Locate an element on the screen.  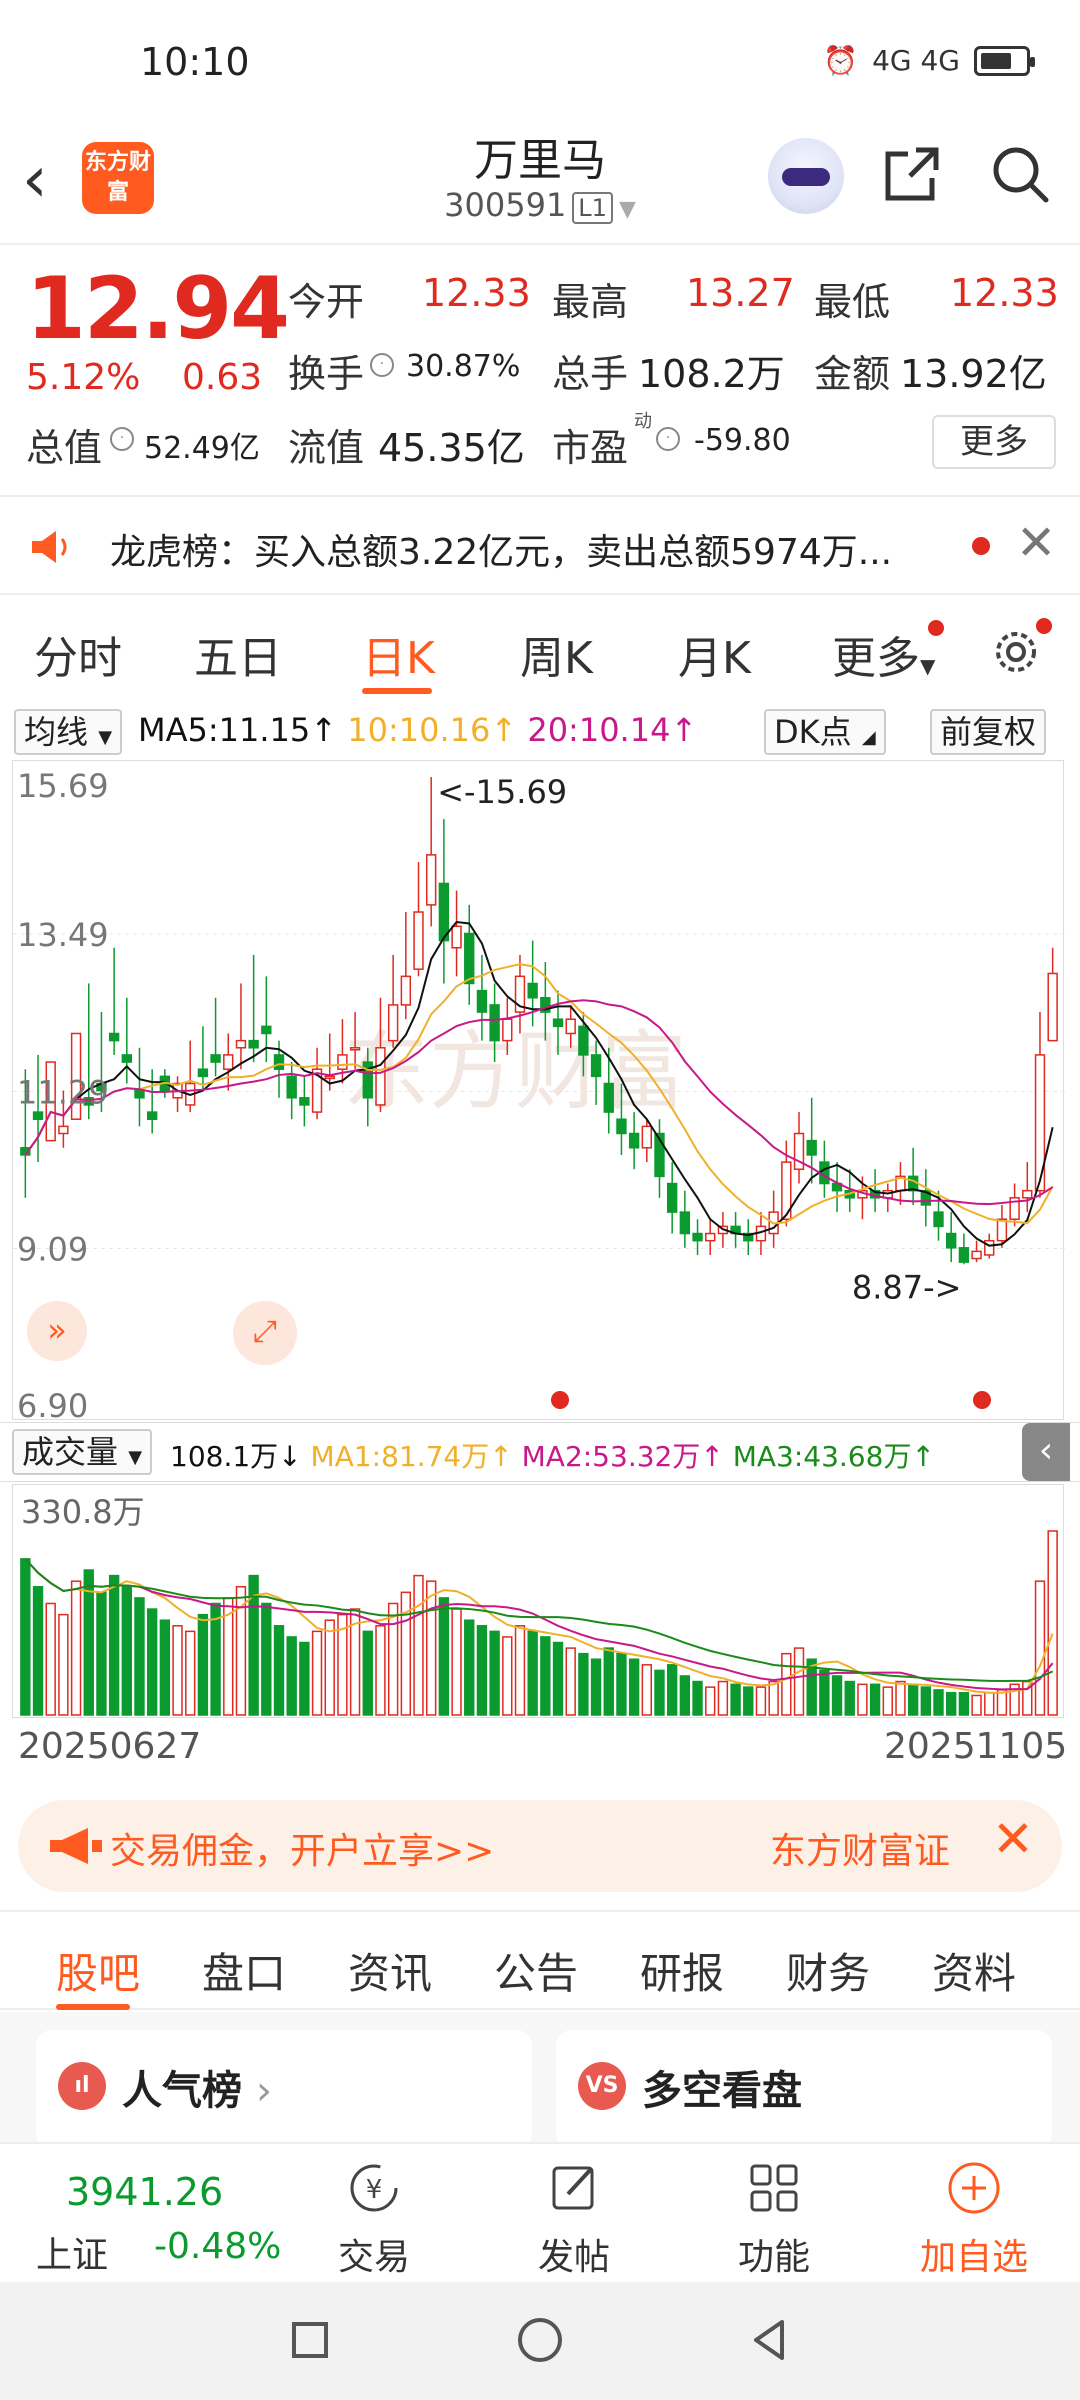
share-icon is located at coordinates (912, 174).